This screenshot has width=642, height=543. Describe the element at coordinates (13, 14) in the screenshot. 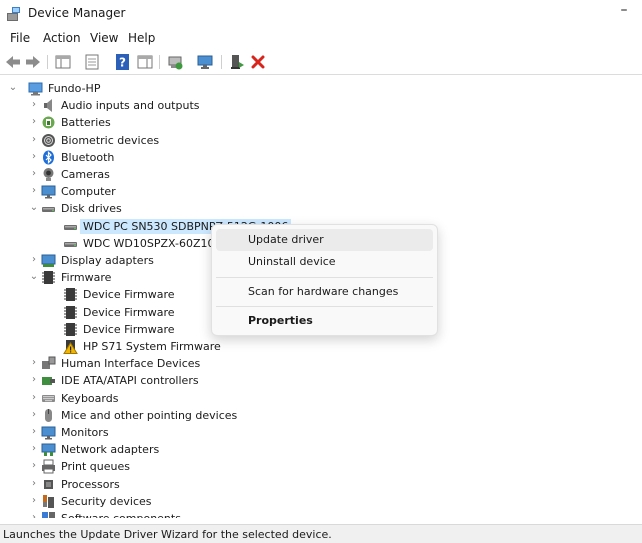

I see `device-manager-icon` at that location.